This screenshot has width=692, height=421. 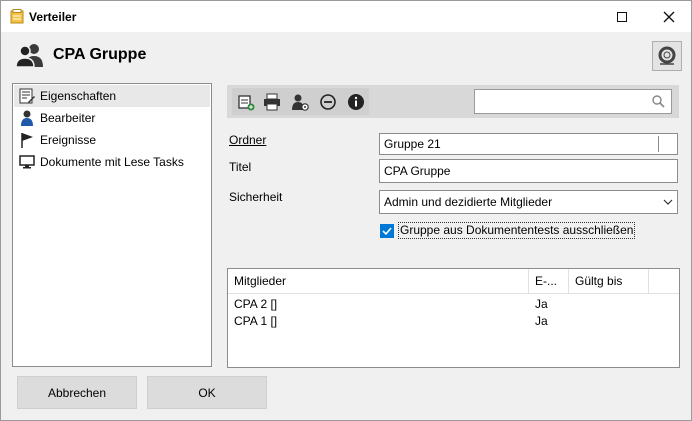 What do you see at coordinates (517, 230) in the screenshot?
I see `exclude-checkbox-label: Gruppe aus Dokumententests ausschließen` at bounding box center [517, 230].